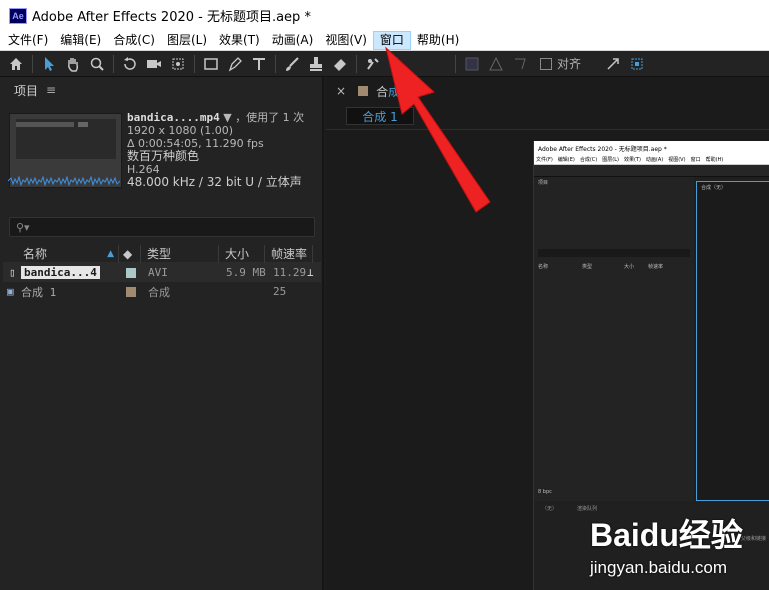 The width and height of the screenshot is (769, 590). What do you see at coordinates (280, 291) in the screenshot?
I see `project-item-fps: 25` at bounding box center [280, 291].